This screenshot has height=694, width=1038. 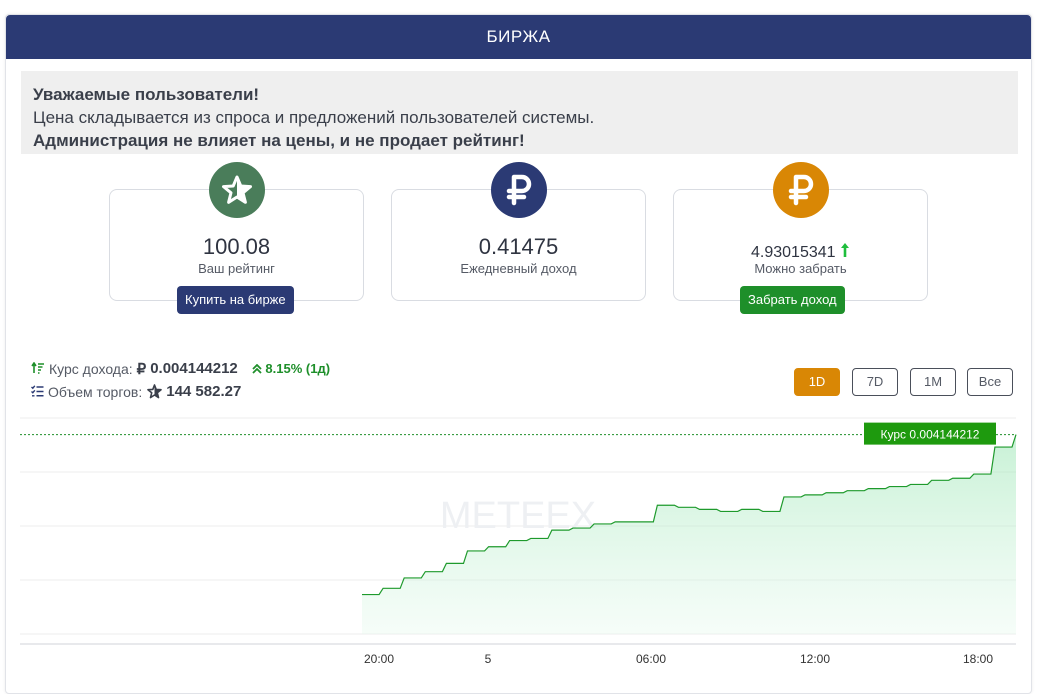 I want to click on withdraw-value: 4.93015341, so click(x=793, y=252).